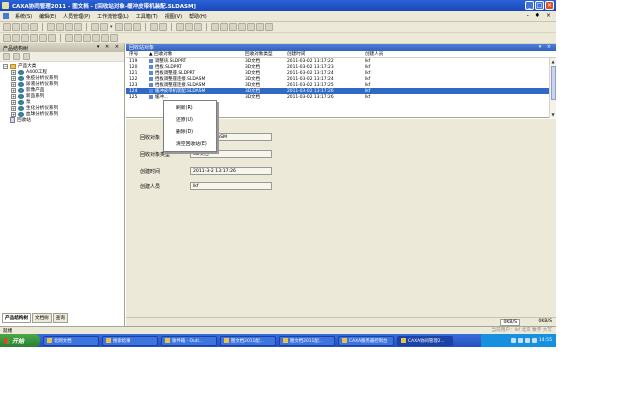  Describe the element at coordinates (190, 131) in the screenshot. I see `menu-item-delete: 删除(D)` at that location.